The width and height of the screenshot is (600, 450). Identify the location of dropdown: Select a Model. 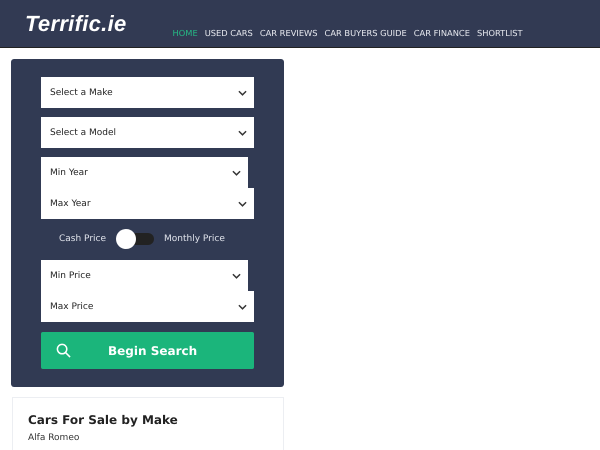
(147, 132).